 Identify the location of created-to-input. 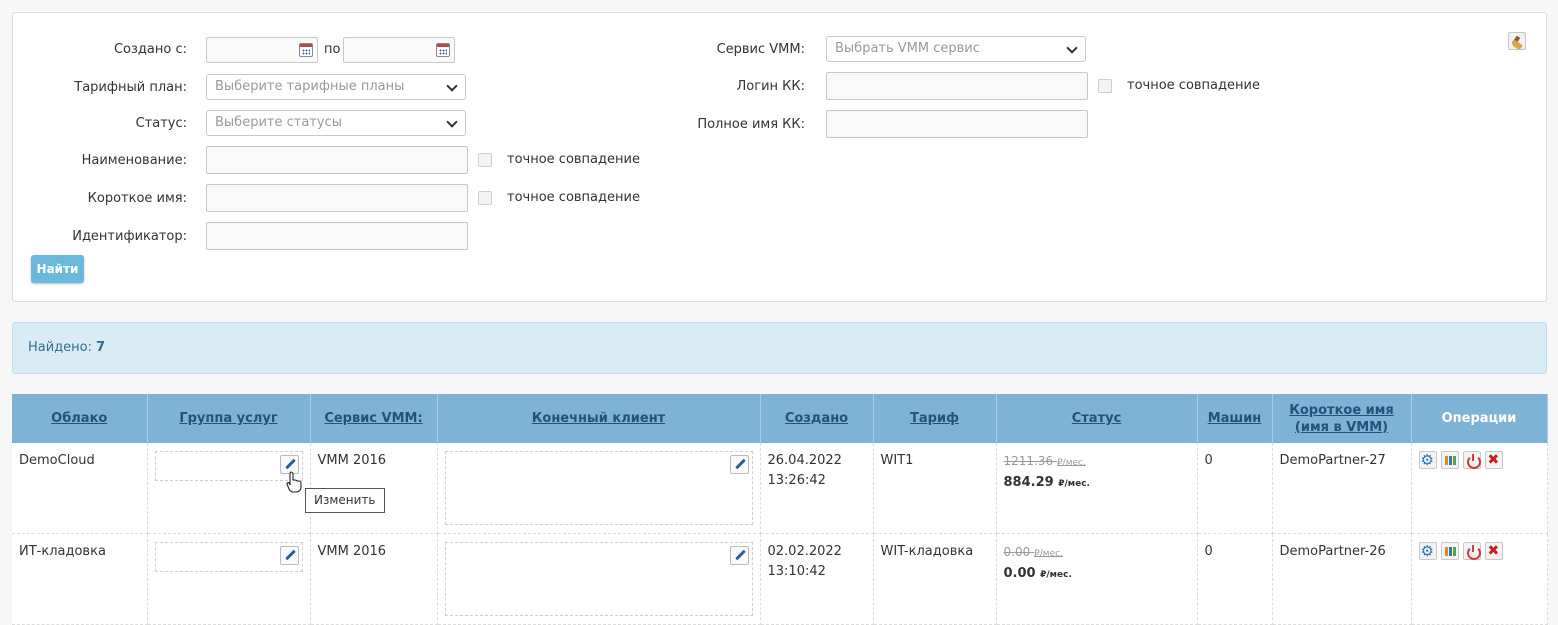
(399, 50).